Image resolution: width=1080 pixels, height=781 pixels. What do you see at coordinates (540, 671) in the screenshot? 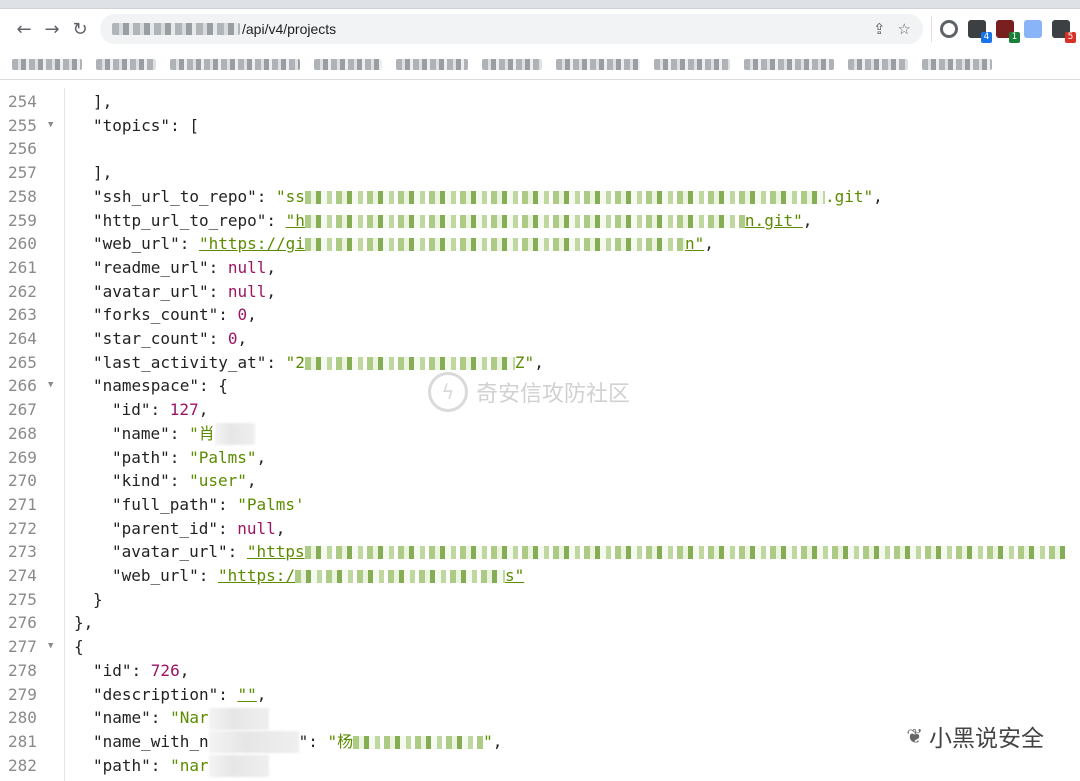
I see `json-line: 278 "id": 726,` at bounding box center [540, 671].